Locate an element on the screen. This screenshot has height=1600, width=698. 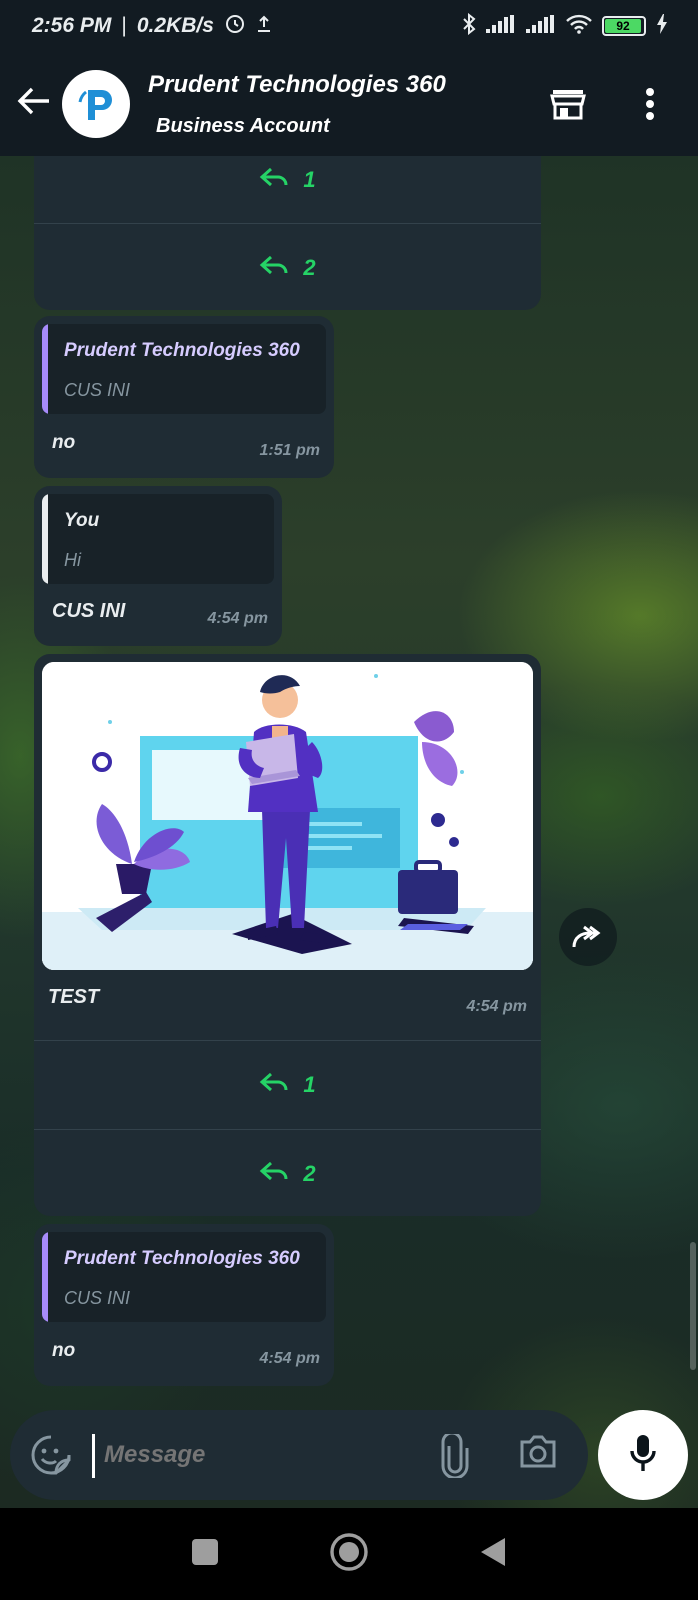
recents-icon is located at coordinates (205, 1554).